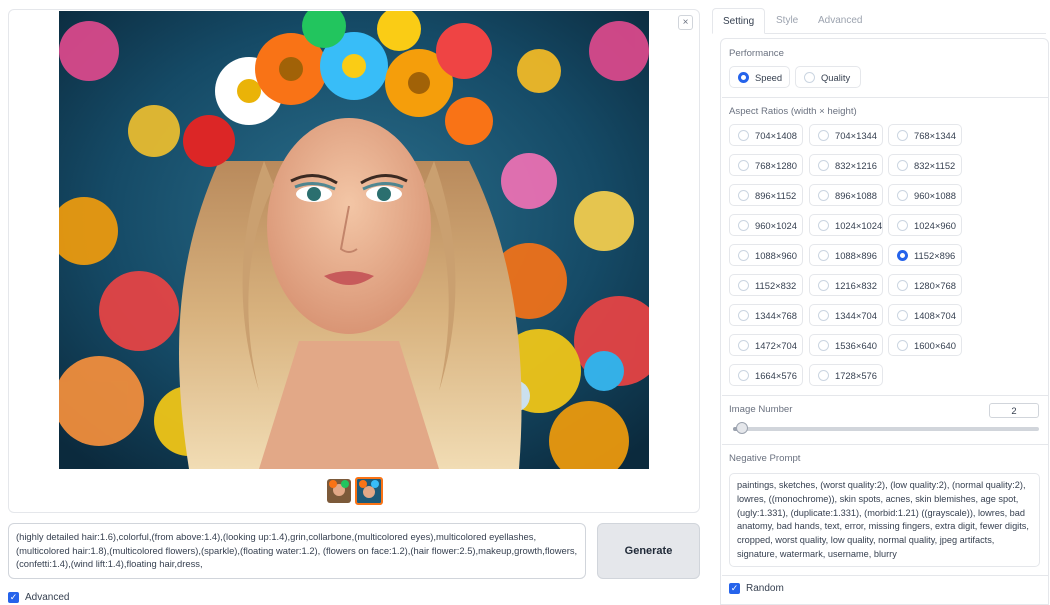 This screenshot has width=1050, height=605. I want to click on aspect-ratio-option: 960×1088, so click(925, 195).